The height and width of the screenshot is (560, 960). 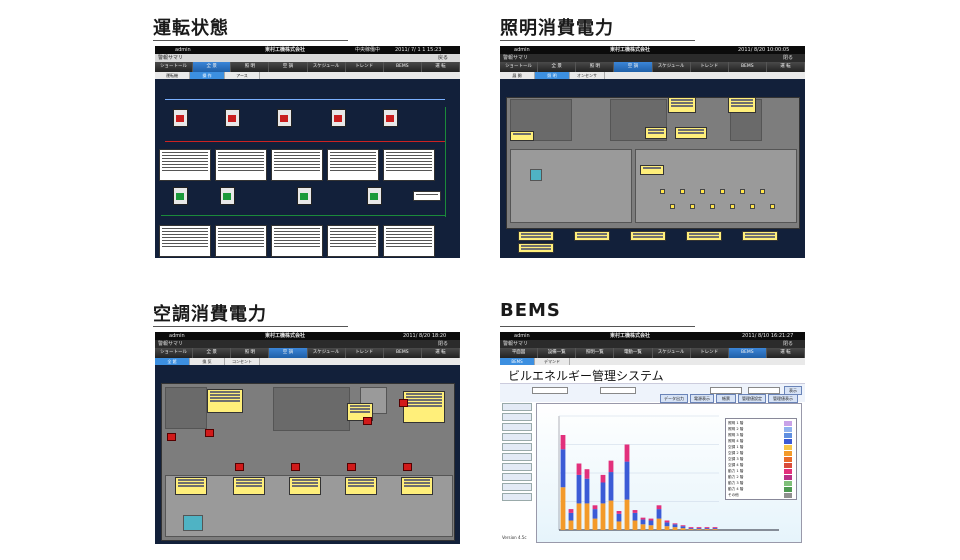 I want to click on nav-item: 照明一覧, so click(x=595, y=353).